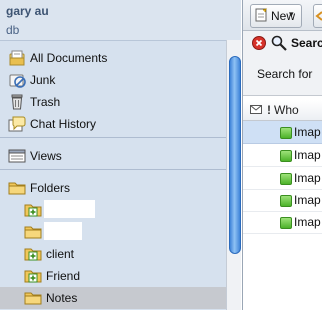  What do you see at coordinates (286, 110) in the screenshot?
I see `column-who: Who` at bounding box center [286, 110].